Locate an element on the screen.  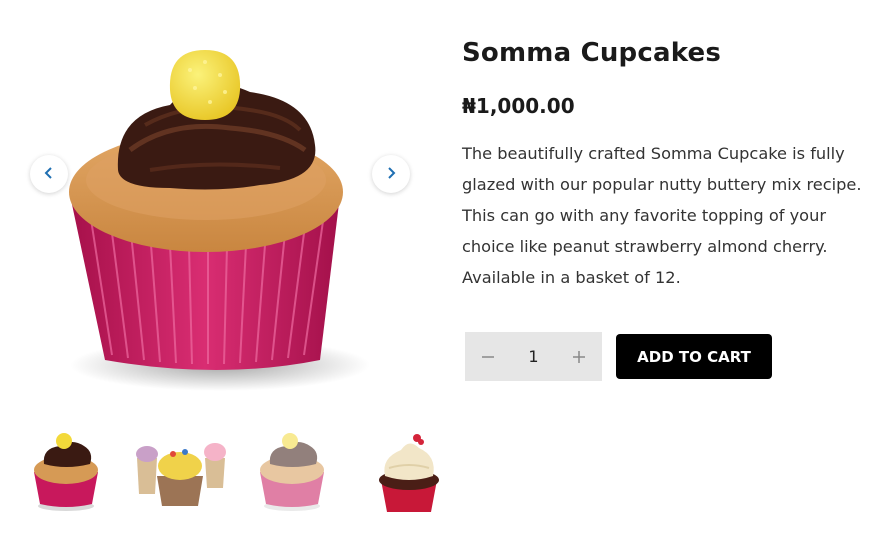
quantity-increase-button is located at coordinates (579, 357).